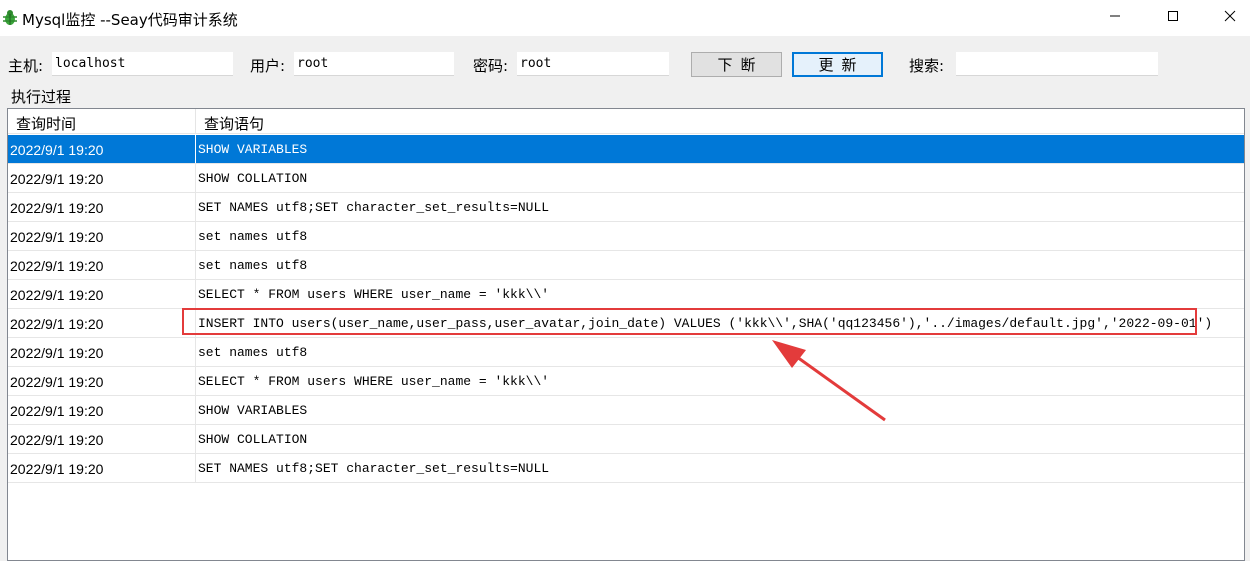 Image resolution: width=1250 pixels, height=561 pixels. I want to click on host-label: 主机:, so click(26, 66).